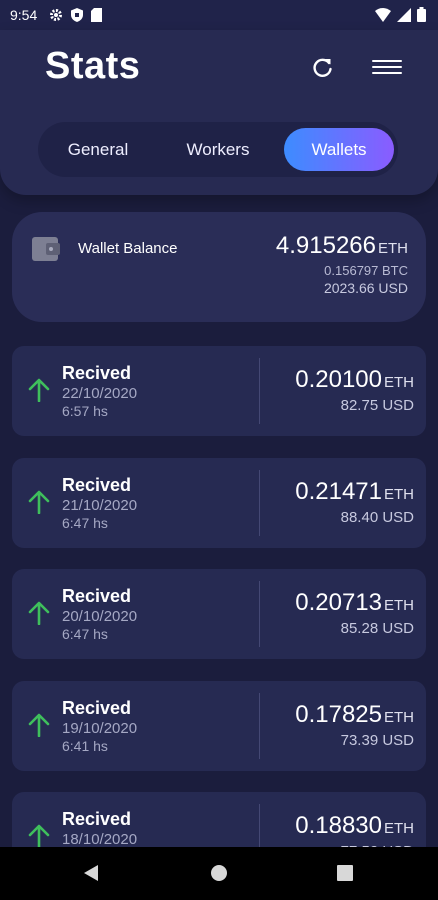 The height and width of the screenshot is (900, 438). I want to click on wallet-balance-label: Wallet Balance, so click(128, 248).